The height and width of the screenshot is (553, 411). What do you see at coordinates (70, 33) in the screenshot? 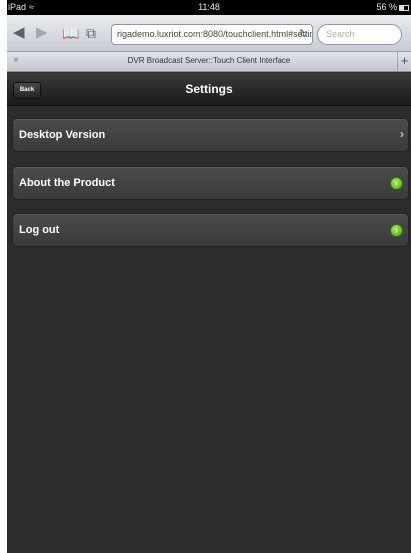
I see `bookmarks-icon: 📖` at bounding box center [70, 33].